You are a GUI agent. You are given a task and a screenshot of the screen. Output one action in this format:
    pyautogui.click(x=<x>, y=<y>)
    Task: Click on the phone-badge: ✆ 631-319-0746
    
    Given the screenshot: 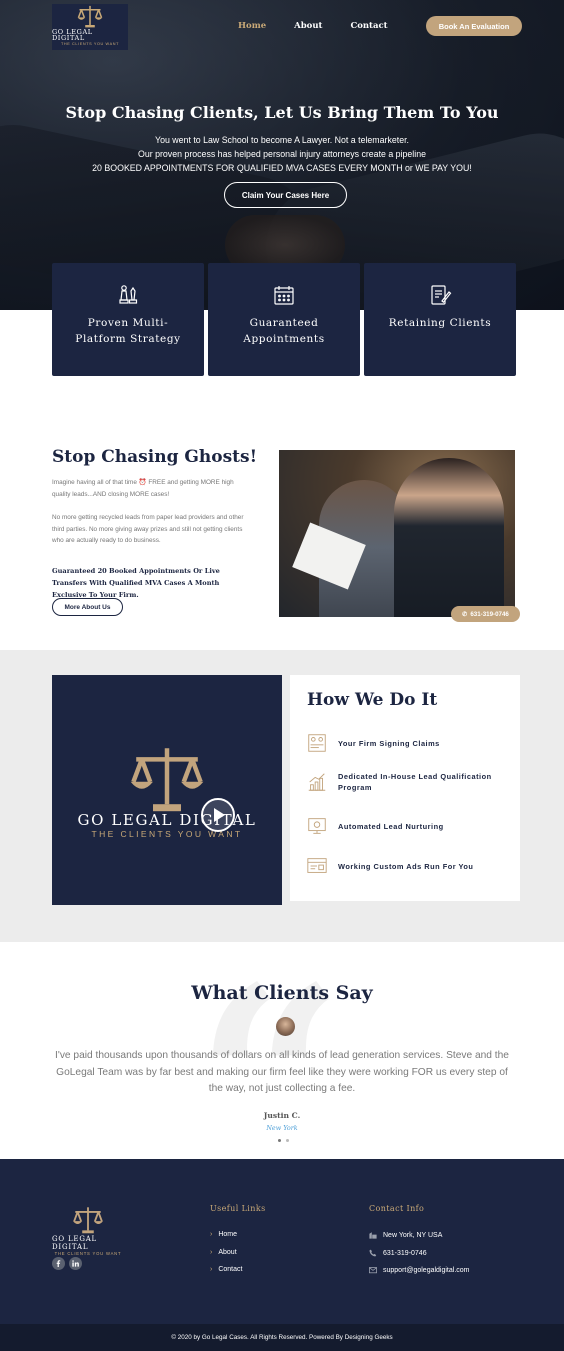 What is the action you would take?
    pyautogui.click(x=485, y=614)
    